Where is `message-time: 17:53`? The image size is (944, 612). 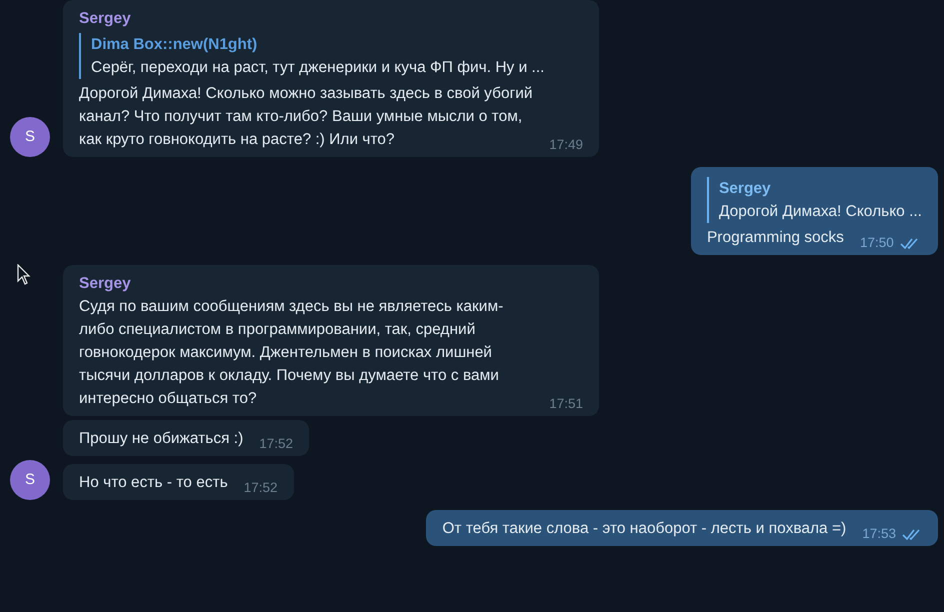 message-time: 17:53 is located at coordinates (879, 534).